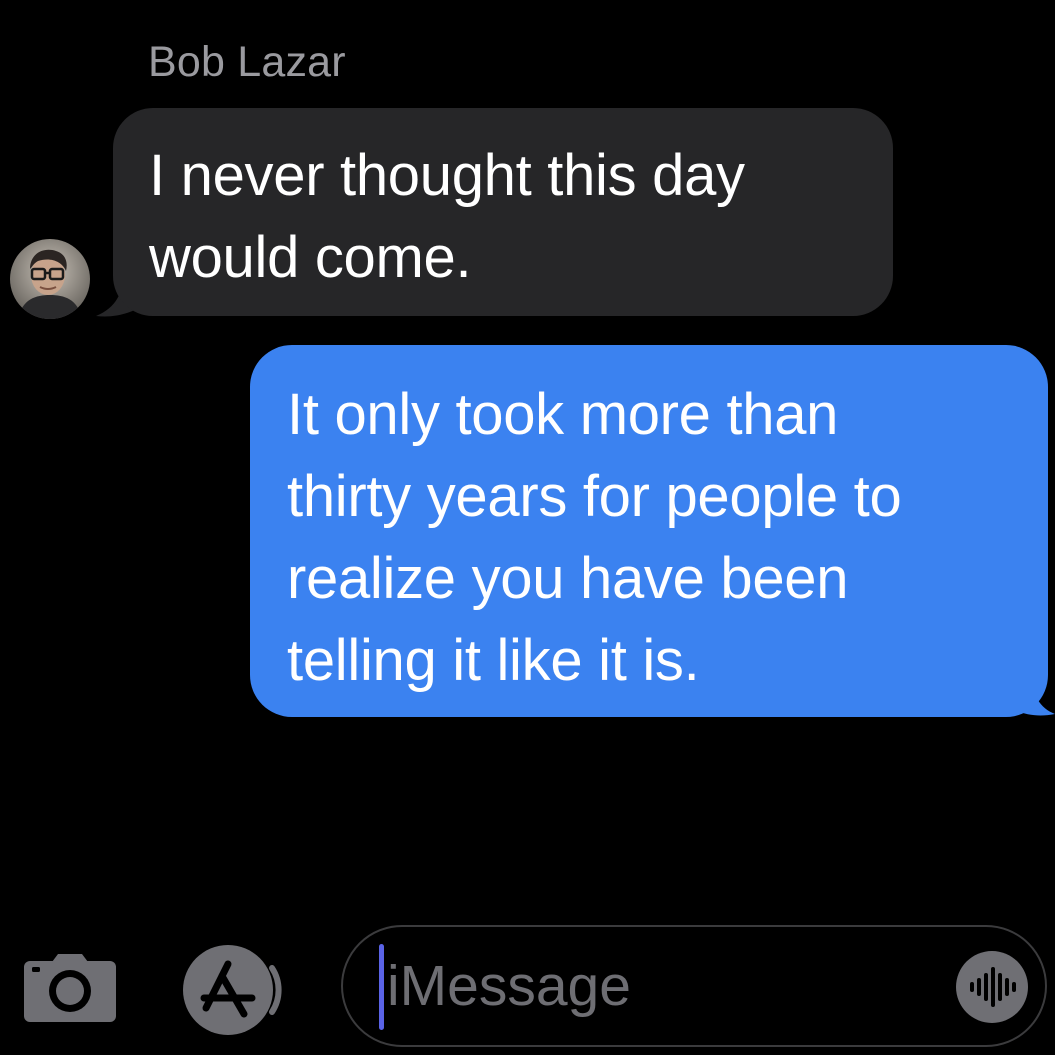  Describe the element at coordinates (381, 987) in the screenshot. I see `text-cursor` at that location.